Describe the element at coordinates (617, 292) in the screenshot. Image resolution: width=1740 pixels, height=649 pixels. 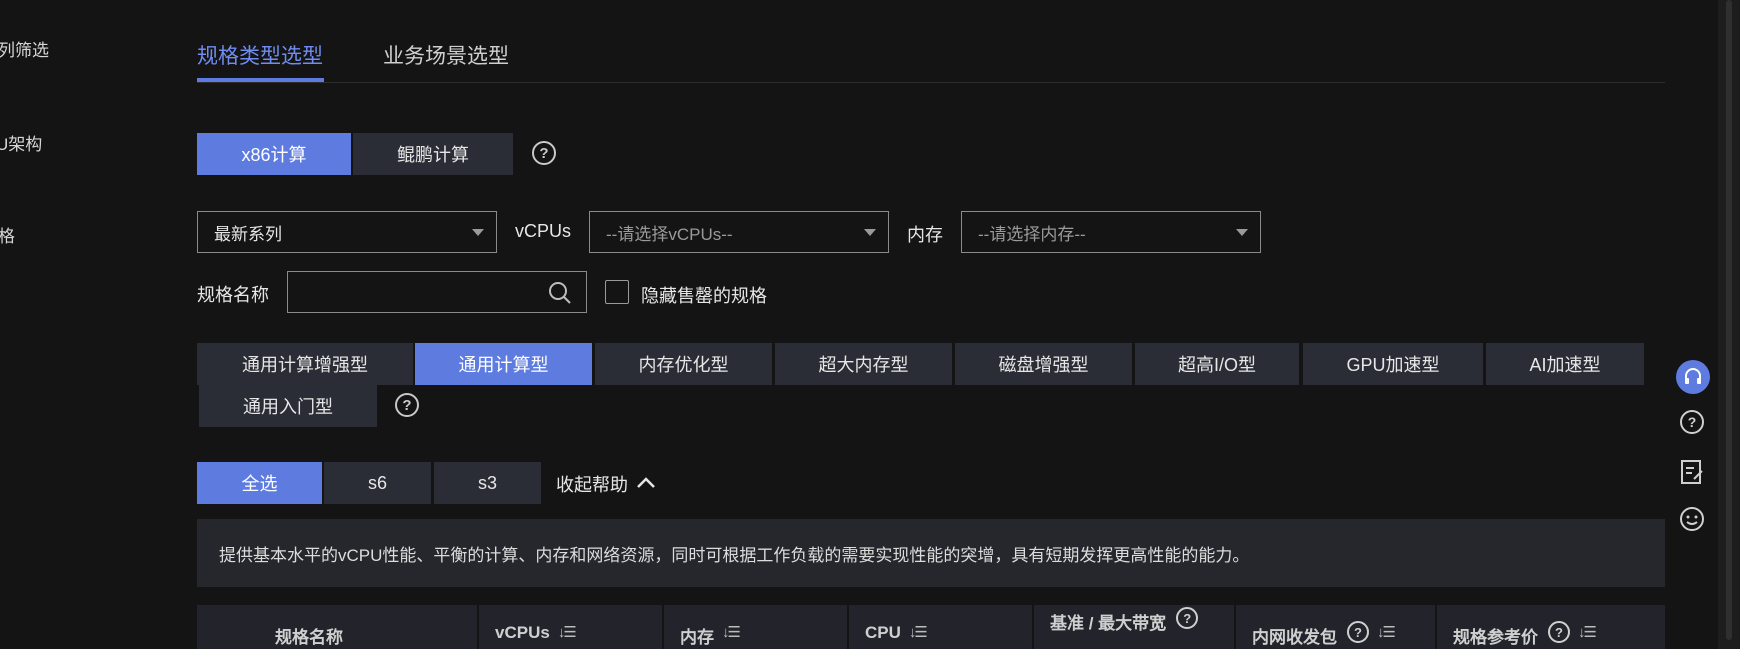
I see `hide-soldout-checkbox` at that location.